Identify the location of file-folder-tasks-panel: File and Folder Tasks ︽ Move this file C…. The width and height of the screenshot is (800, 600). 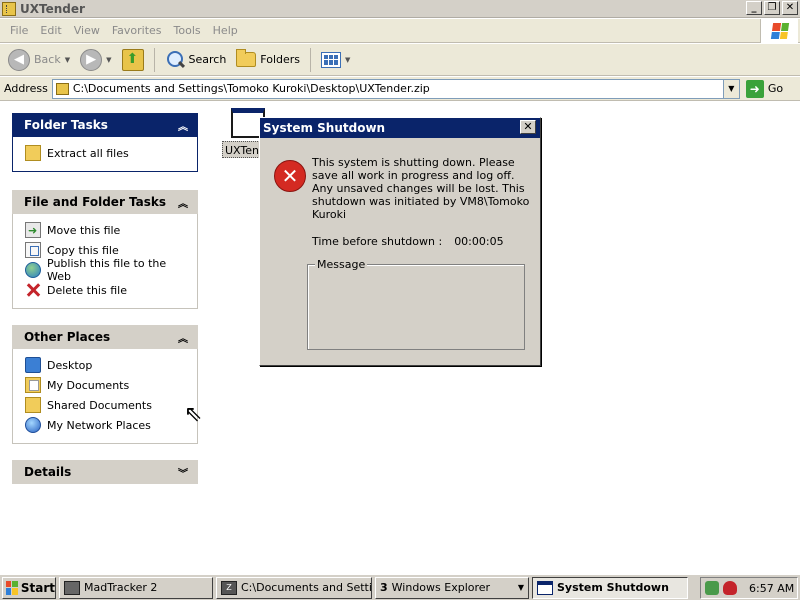
(105, 249).